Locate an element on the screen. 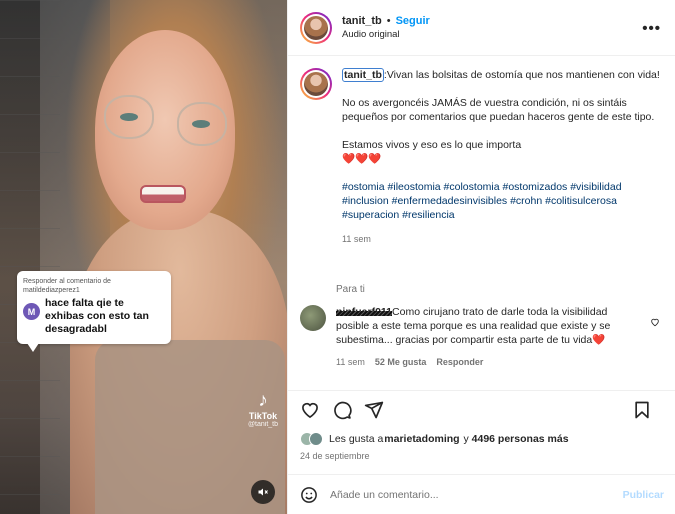  comment-composer: Publicar is located at coordinates (481, 494).